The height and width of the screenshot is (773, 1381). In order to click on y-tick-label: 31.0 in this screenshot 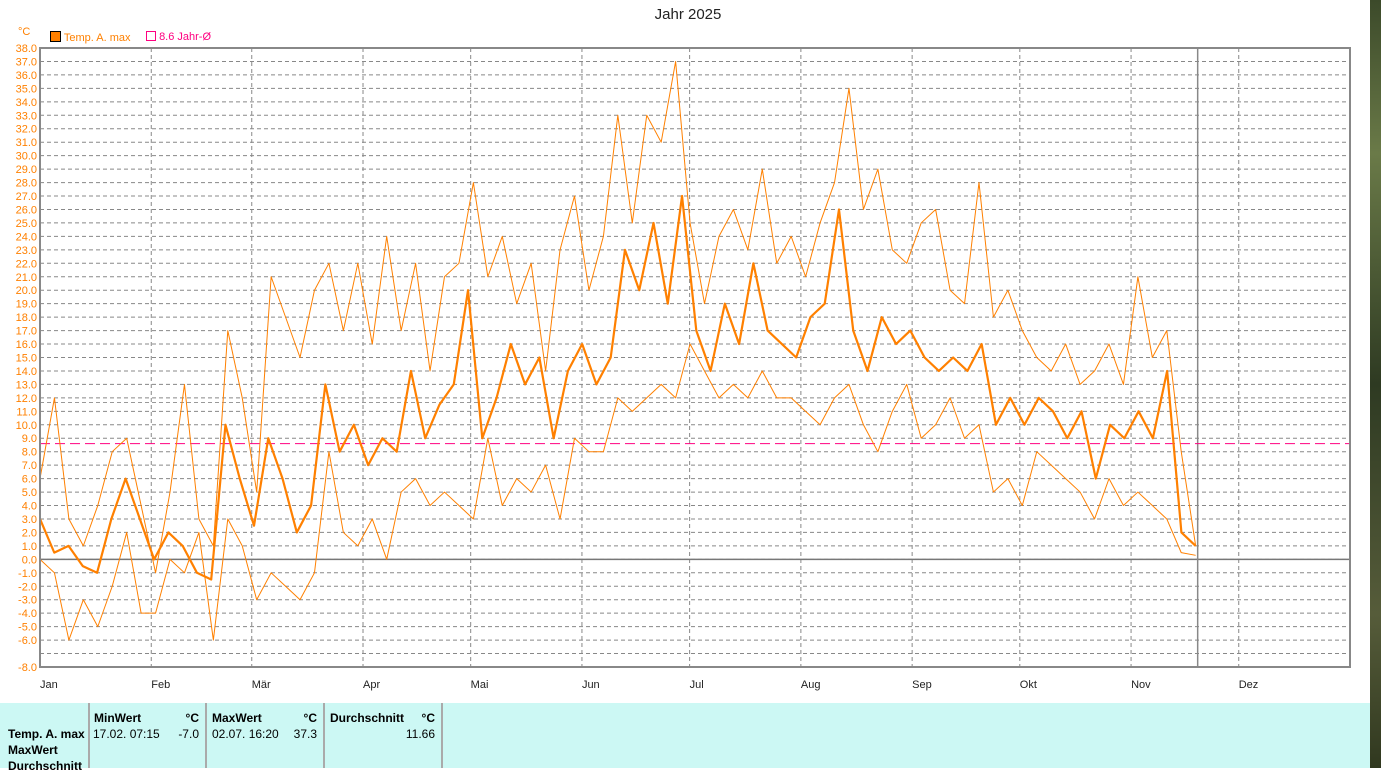, I will do `click(26, 143)`.